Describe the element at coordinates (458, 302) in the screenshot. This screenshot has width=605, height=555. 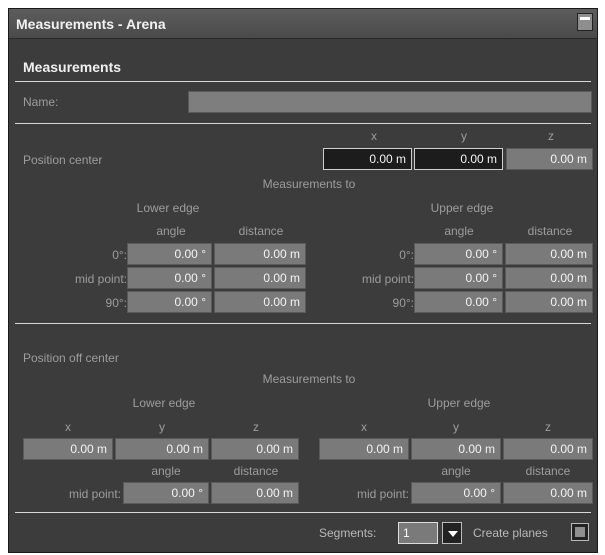
I see `upper-angle-90deg-field: 0.00 °` at that location.